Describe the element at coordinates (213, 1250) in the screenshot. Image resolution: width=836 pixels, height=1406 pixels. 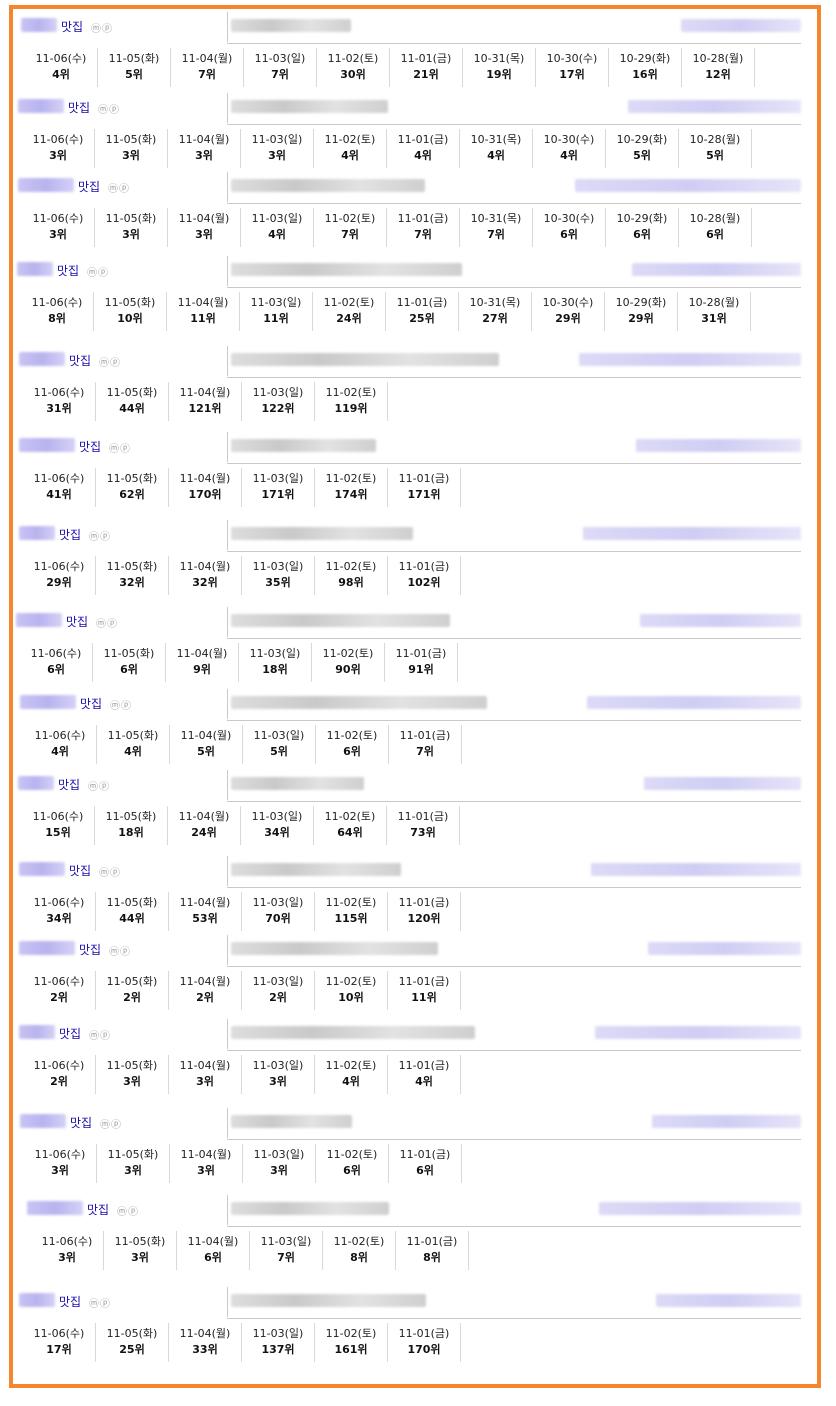
I see `day-rank-cell: 11-04(월) 6위` at that location.